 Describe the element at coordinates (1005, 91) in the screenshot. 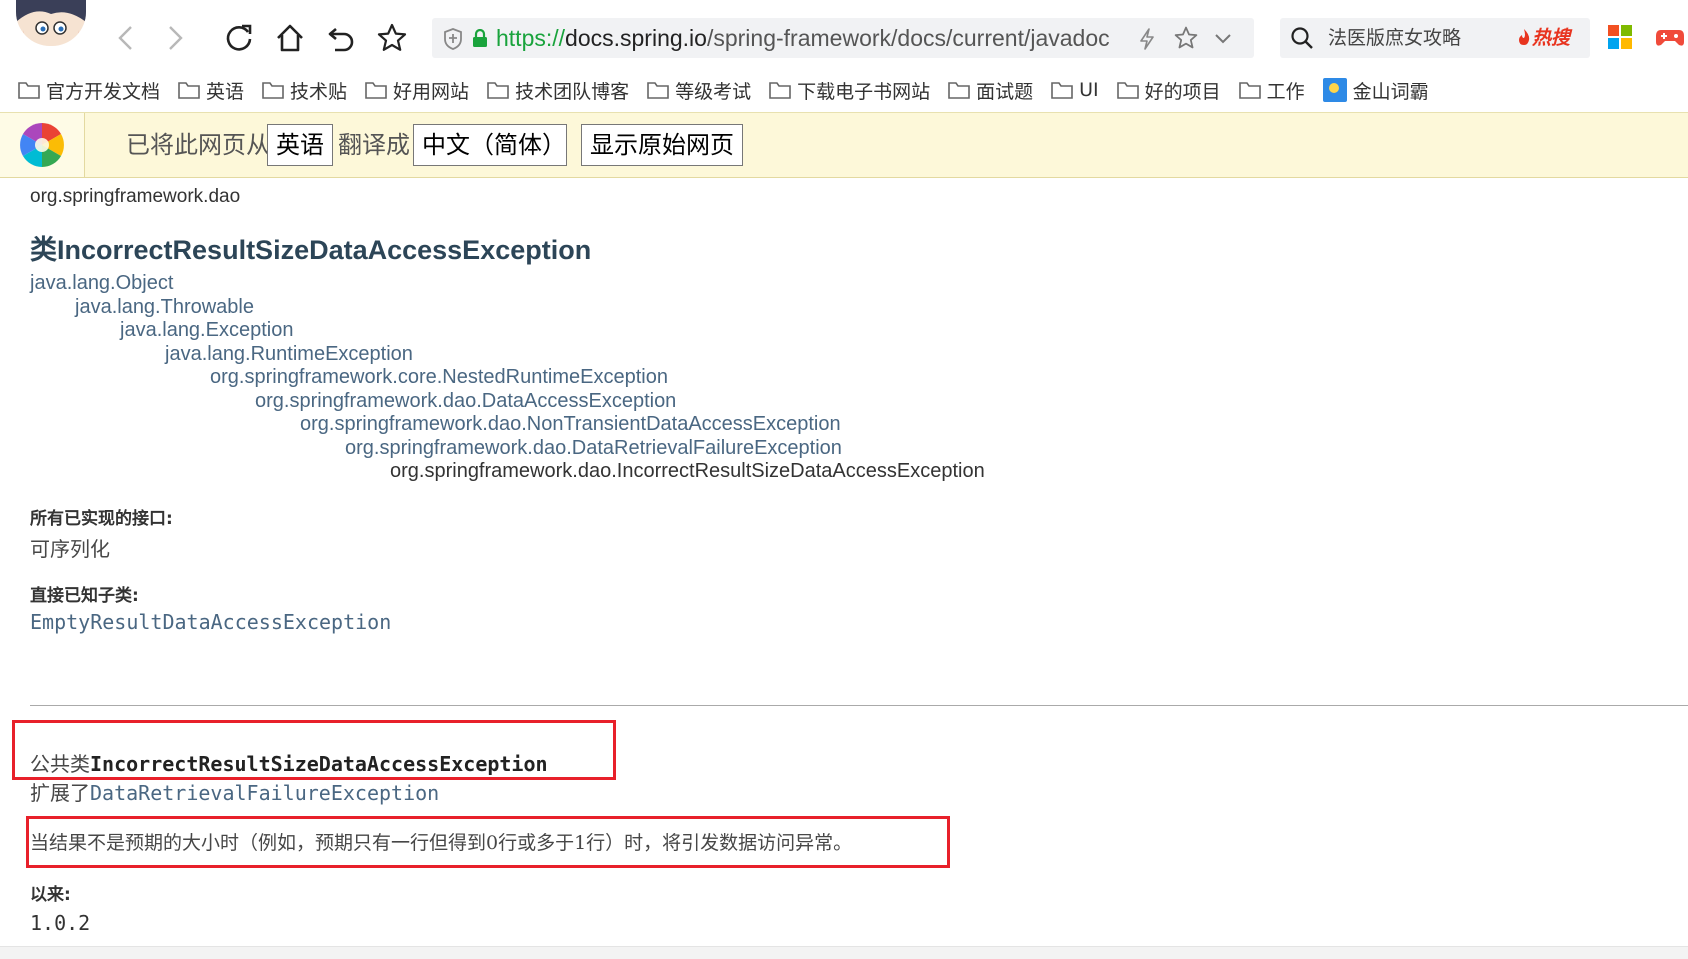

I see `bookmark-label: 面试题` at that location.